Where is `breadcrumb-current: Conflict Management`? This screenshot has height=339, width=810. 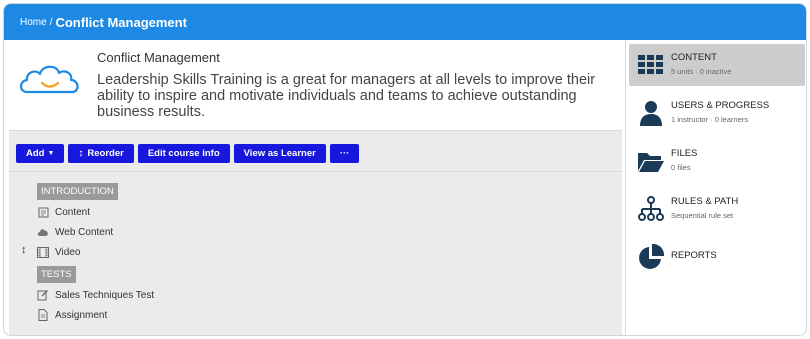
breadcrumb-current: Conflict Management is located at coordinates (121, 22).